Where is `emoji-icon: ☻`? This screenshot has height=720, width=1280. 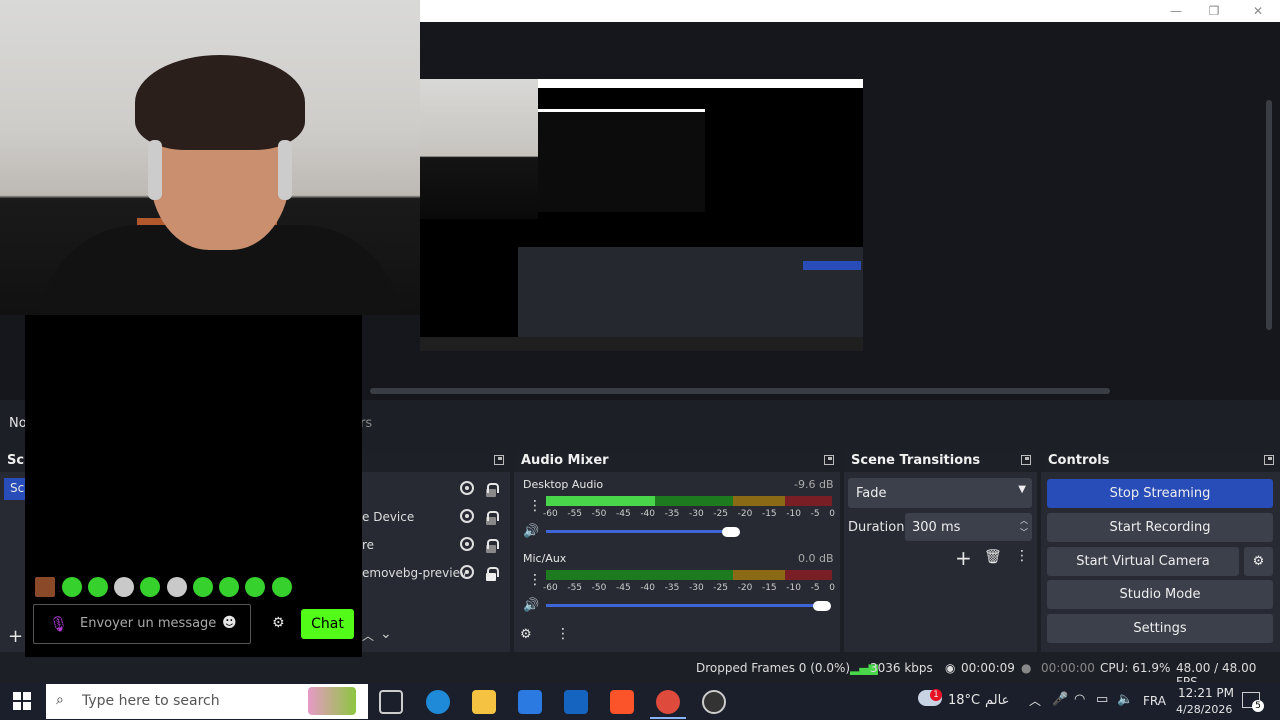
emoji-icon: ☻ is located at coordinates (229, 623).